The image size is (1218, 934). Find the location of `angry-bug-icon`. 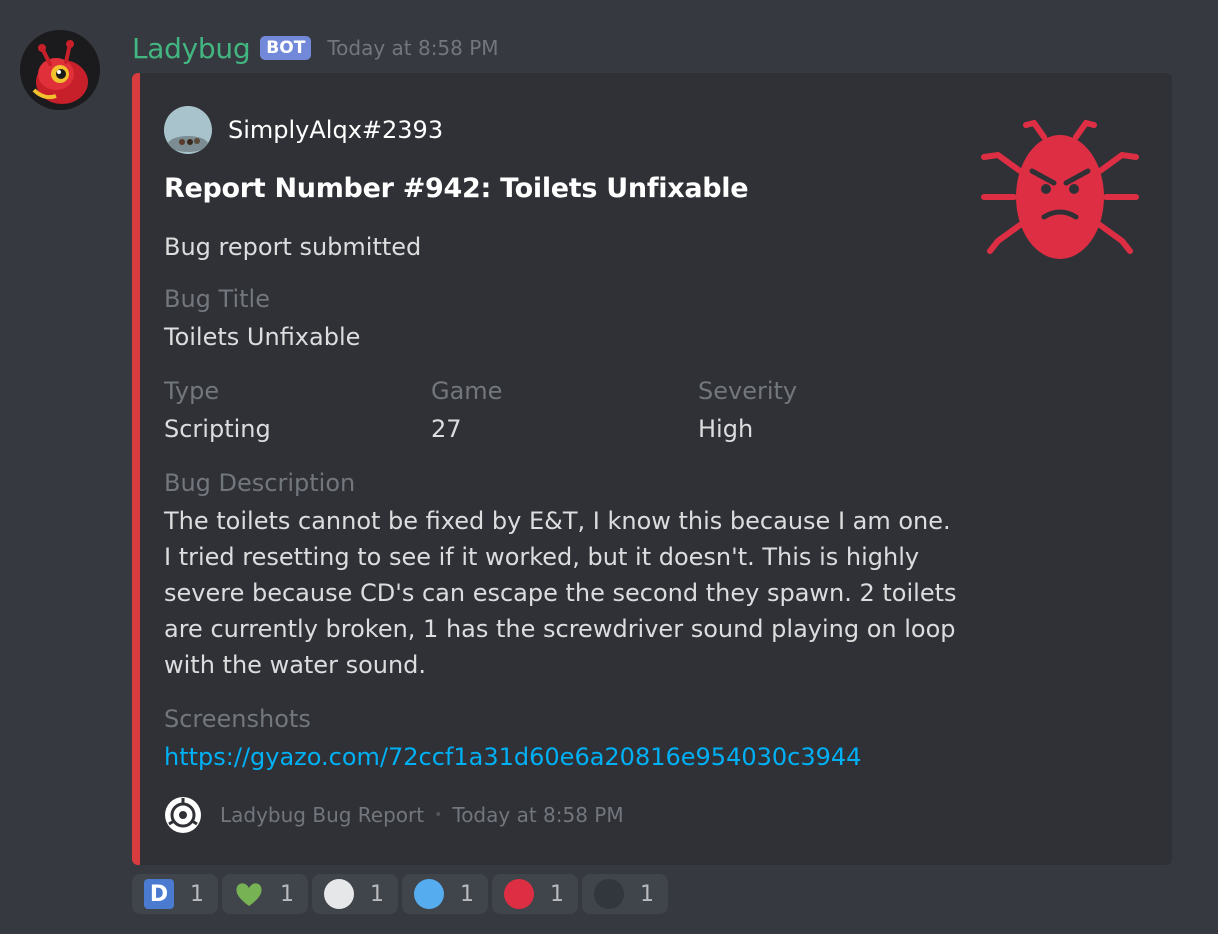

angry-bug-icon is located at coordinates (1060, 189).